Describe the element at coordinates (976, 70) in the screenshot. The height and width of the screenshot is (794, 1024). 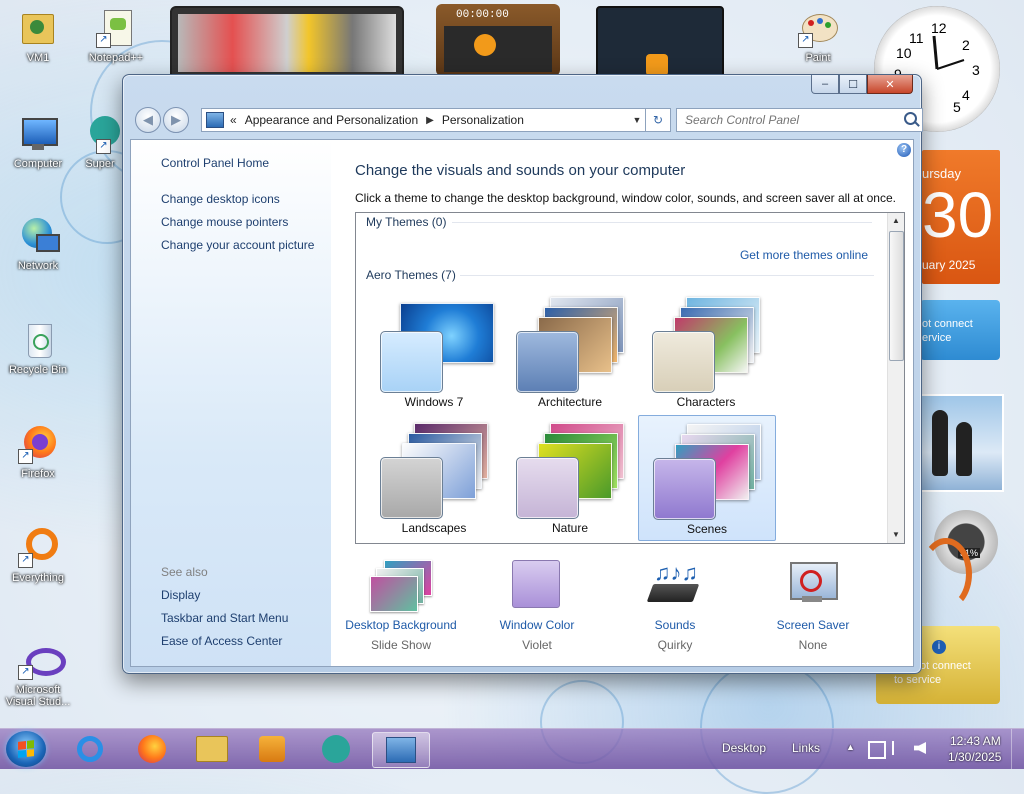
I see `svg-text: 3` at that location.